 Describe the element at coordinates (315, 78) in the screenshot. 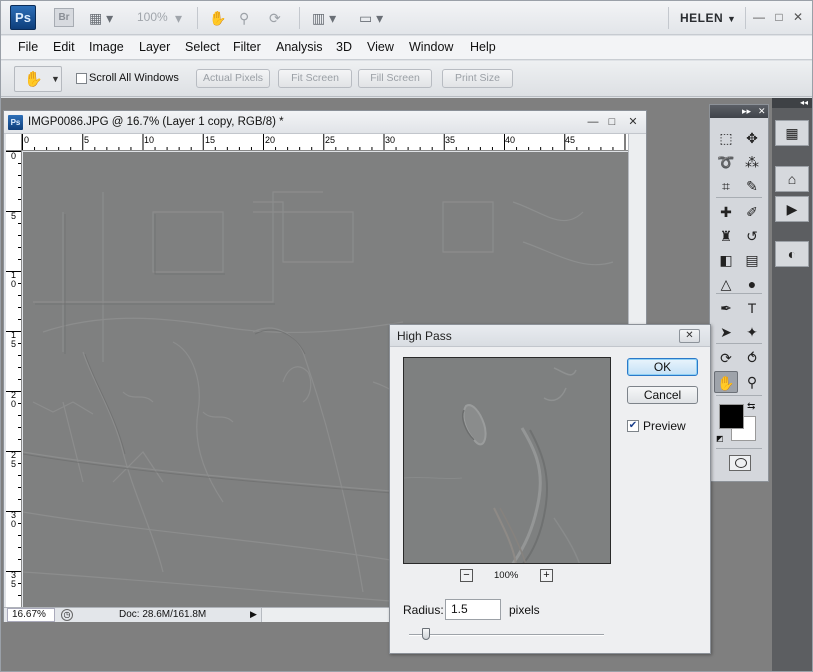

I see `fit-screen-button: Fit Screen` at that location.